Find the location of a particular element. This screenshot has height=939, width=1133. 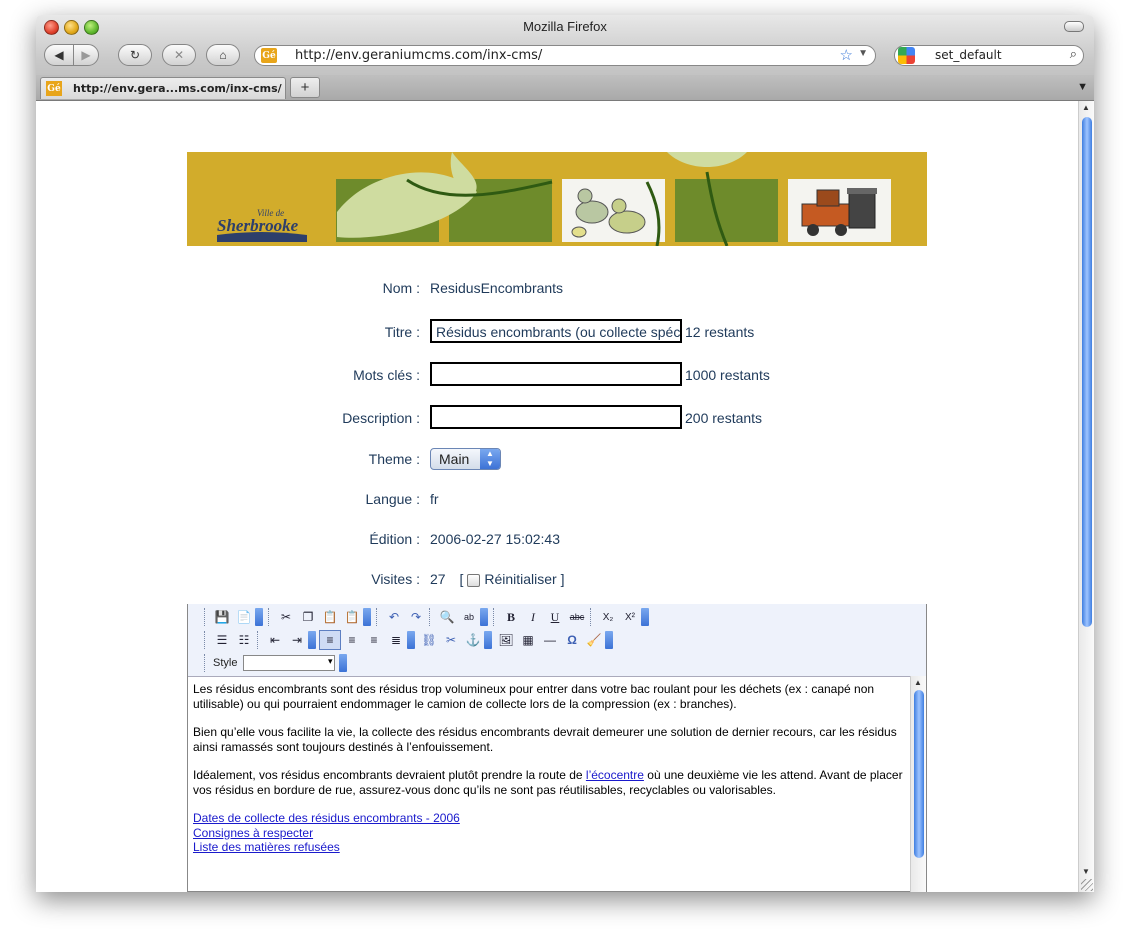

page-scroll-thumb is located at coordinates (1087, 372).